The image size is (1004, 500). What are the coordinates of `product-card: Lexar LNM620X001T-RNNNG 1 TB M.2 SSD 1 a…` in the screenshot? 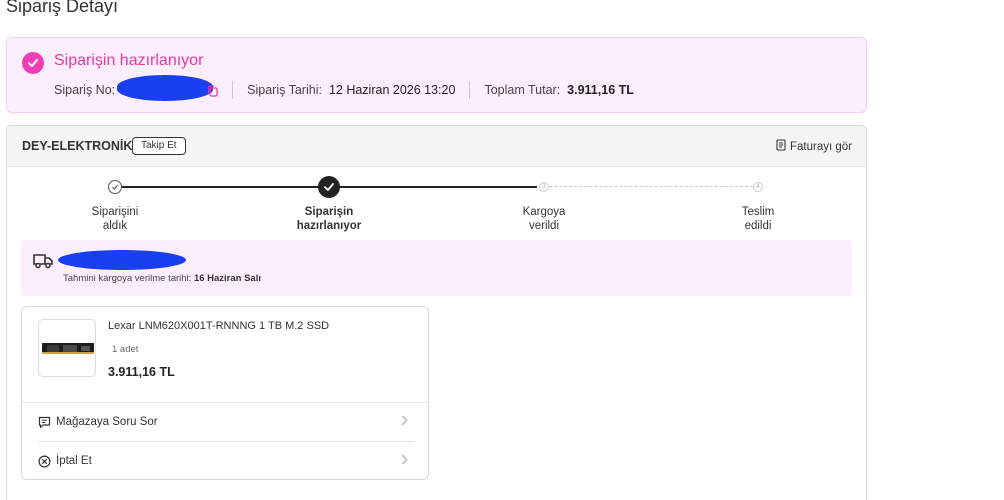 It's located at (225, 393).